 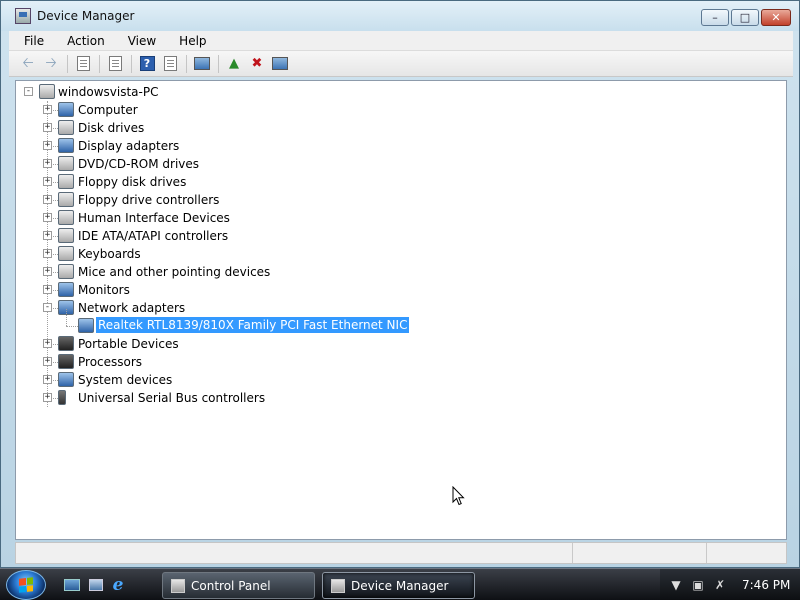 What do you see at coordinates (234, 64) in the screenshot?
I see `update-driver-icon: ▲` at bounding box center [234, 64].